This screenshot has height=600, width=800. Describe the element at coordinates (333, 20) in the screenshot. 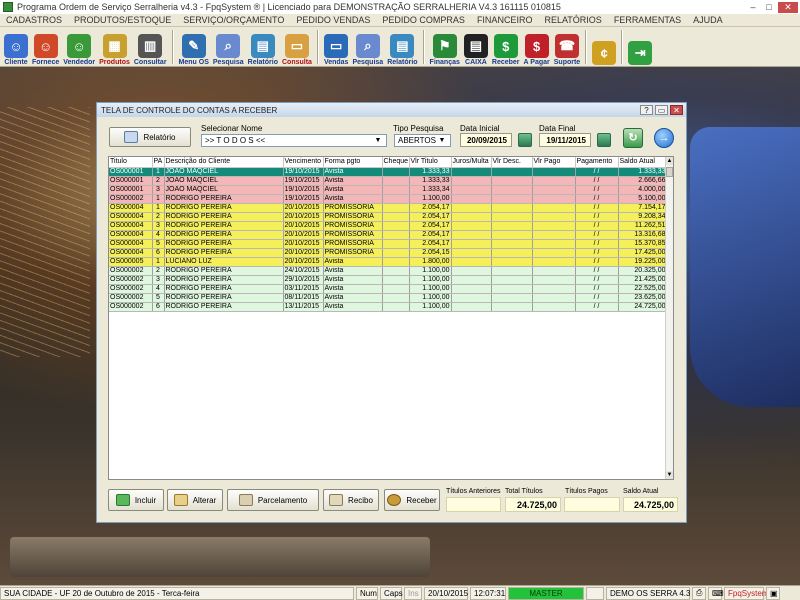

I see `menu-pedido-vendas: PEDIDO VENDAS` at that location.